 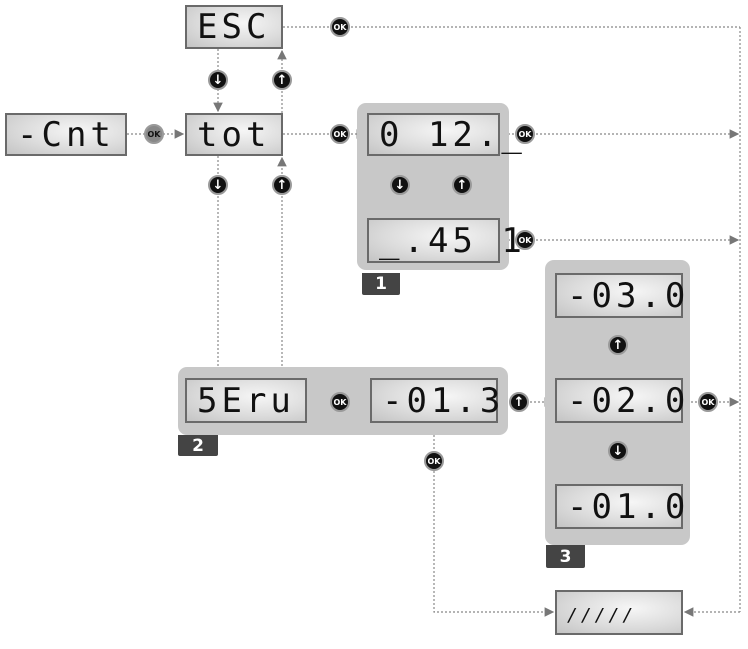 What do you see at coordinates (620, 506) in the screenshot?
I see `display-opt-down: -01.0` at bounding box center [620, 506].